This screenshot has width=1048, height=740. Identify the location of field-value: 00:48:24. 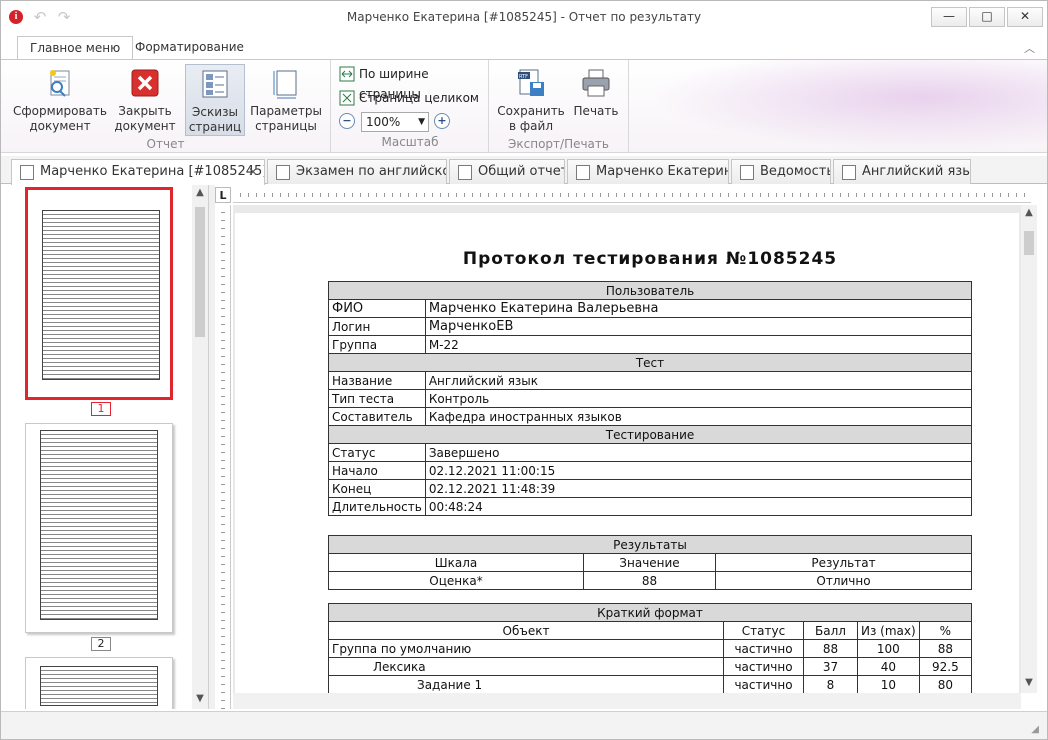
(698, 506).